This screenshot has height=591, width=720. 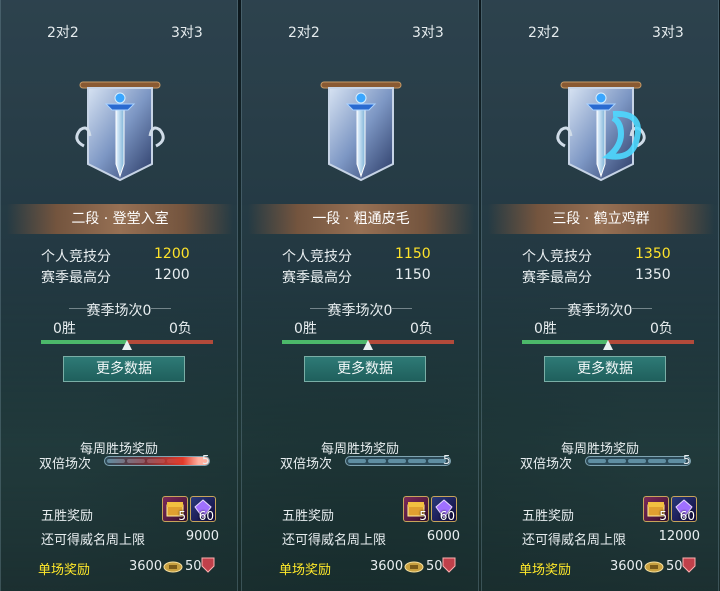 I want to click on rank-title: 二段 · 登堂入室, so click(x=120, y=219).